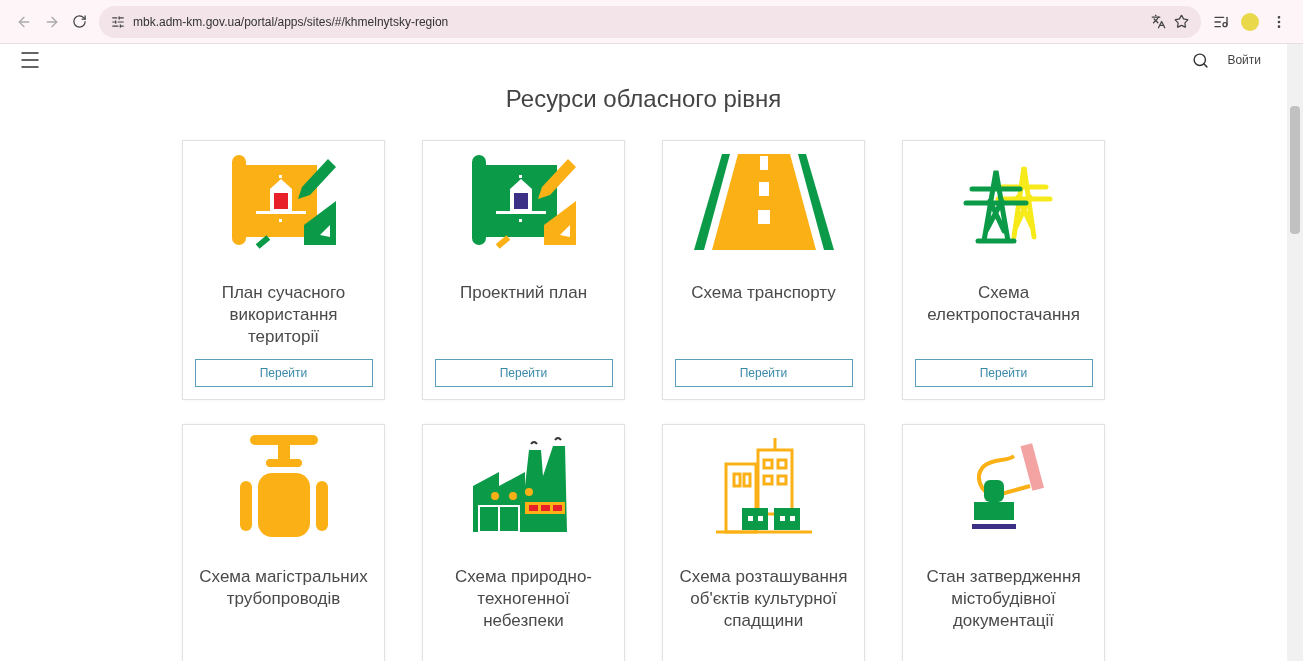 This screenshot has height=661, width=1303. I want to click on card-title: Стан затвердження містобудівної документації, so click(1003, 599).